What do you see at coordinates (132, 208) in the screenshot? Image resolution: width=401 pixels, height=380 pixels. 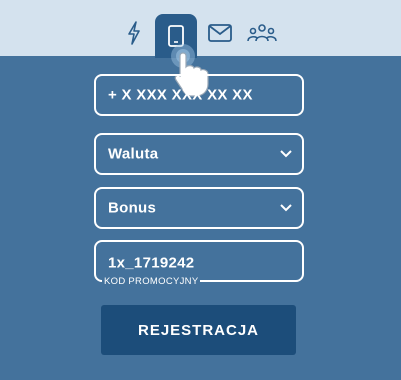 I see `bonus-select-label: Bonus` at bounding box center [132, 208].